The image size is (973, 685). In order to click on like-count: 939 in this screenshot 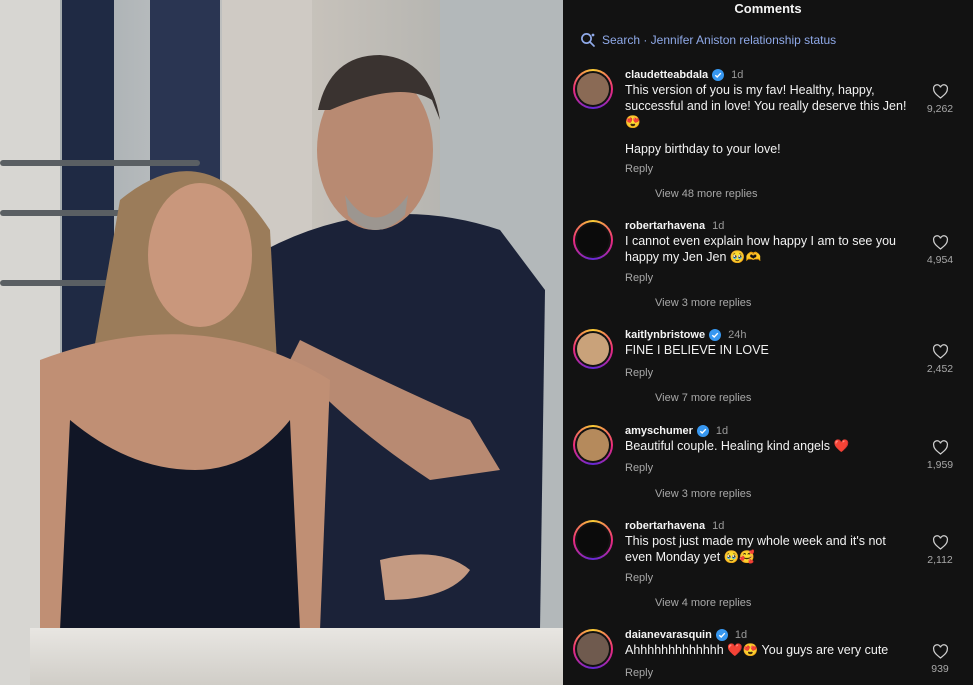, I will do `click(940, 669)`.